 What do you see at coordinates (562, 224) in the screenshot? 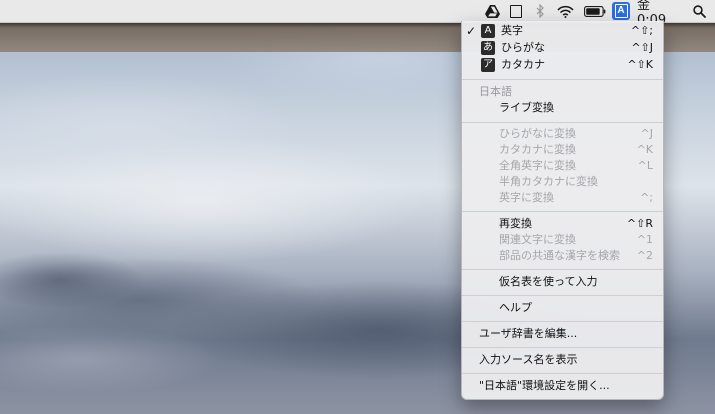
I see `menu-item-reconvert: 再変換 ^⇧R` at bounding box center [562, 224].